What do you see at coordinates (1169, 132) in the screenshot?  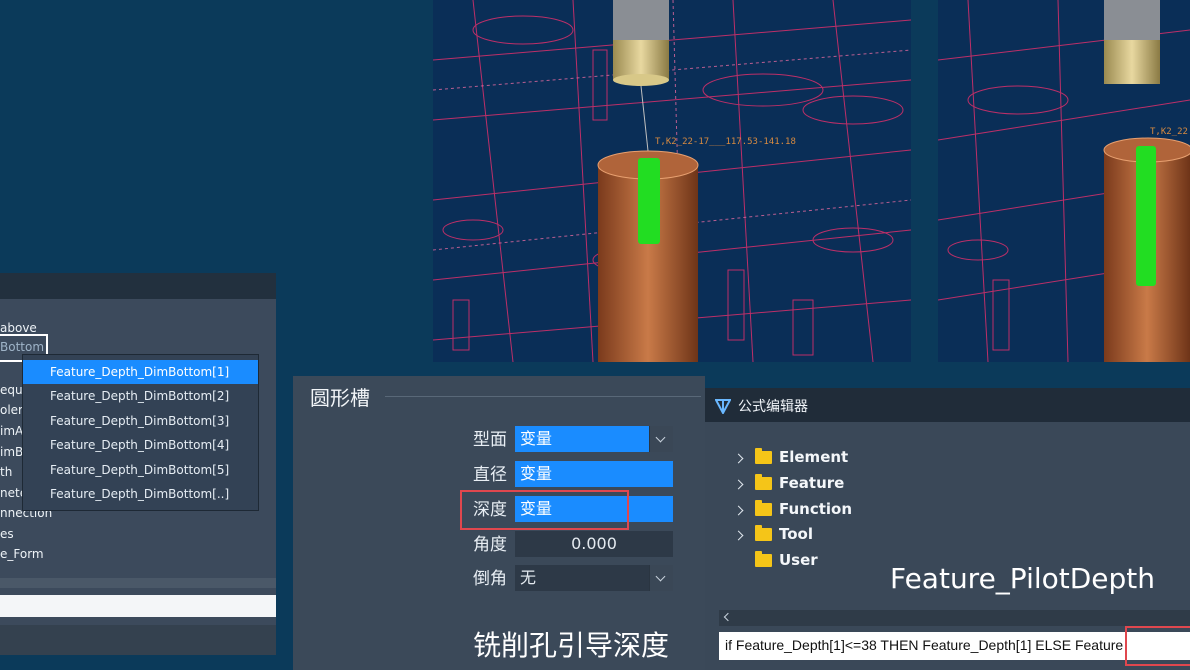 I see `viewport-annotation: T,K2_22` at bounding box center [1169, 132].